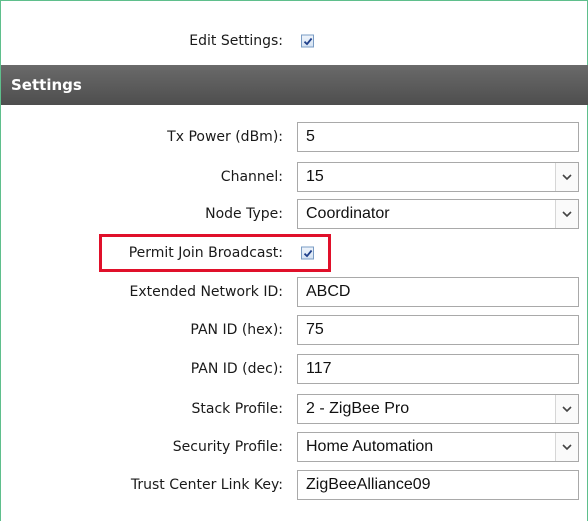  I want to click on pan-id-dec-label: PAN ID (dec):, so click(236, 369).